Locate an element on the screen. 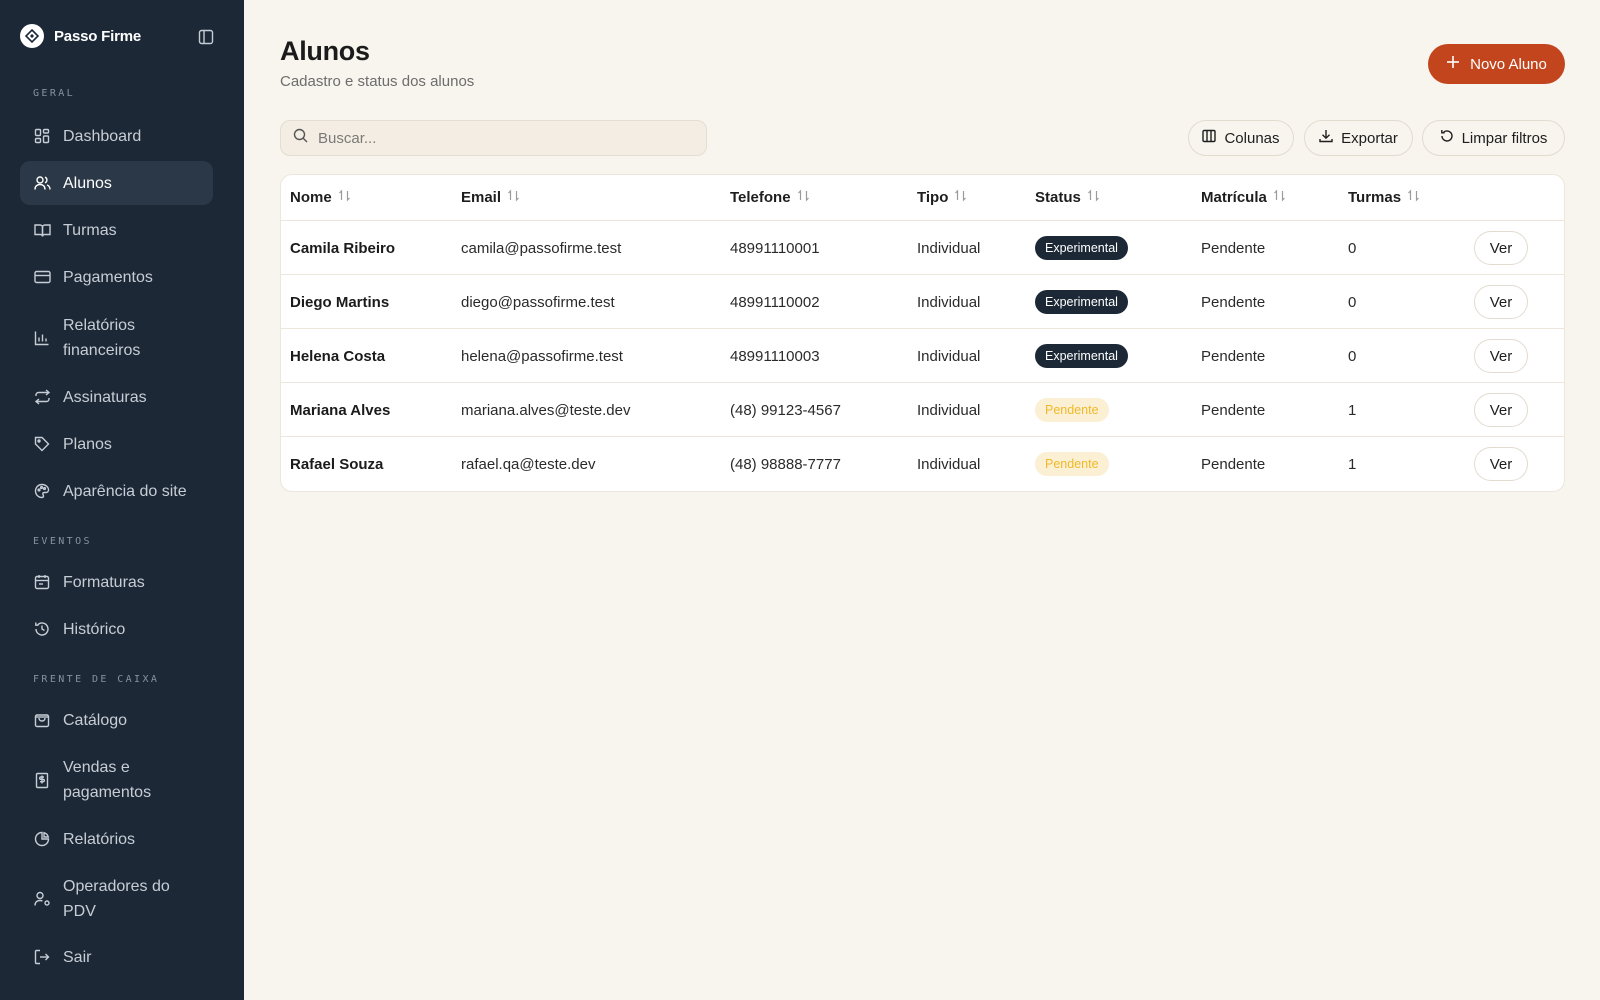  sidebar-item-relatorios: Relatórios is located at coordinates (116, 839).